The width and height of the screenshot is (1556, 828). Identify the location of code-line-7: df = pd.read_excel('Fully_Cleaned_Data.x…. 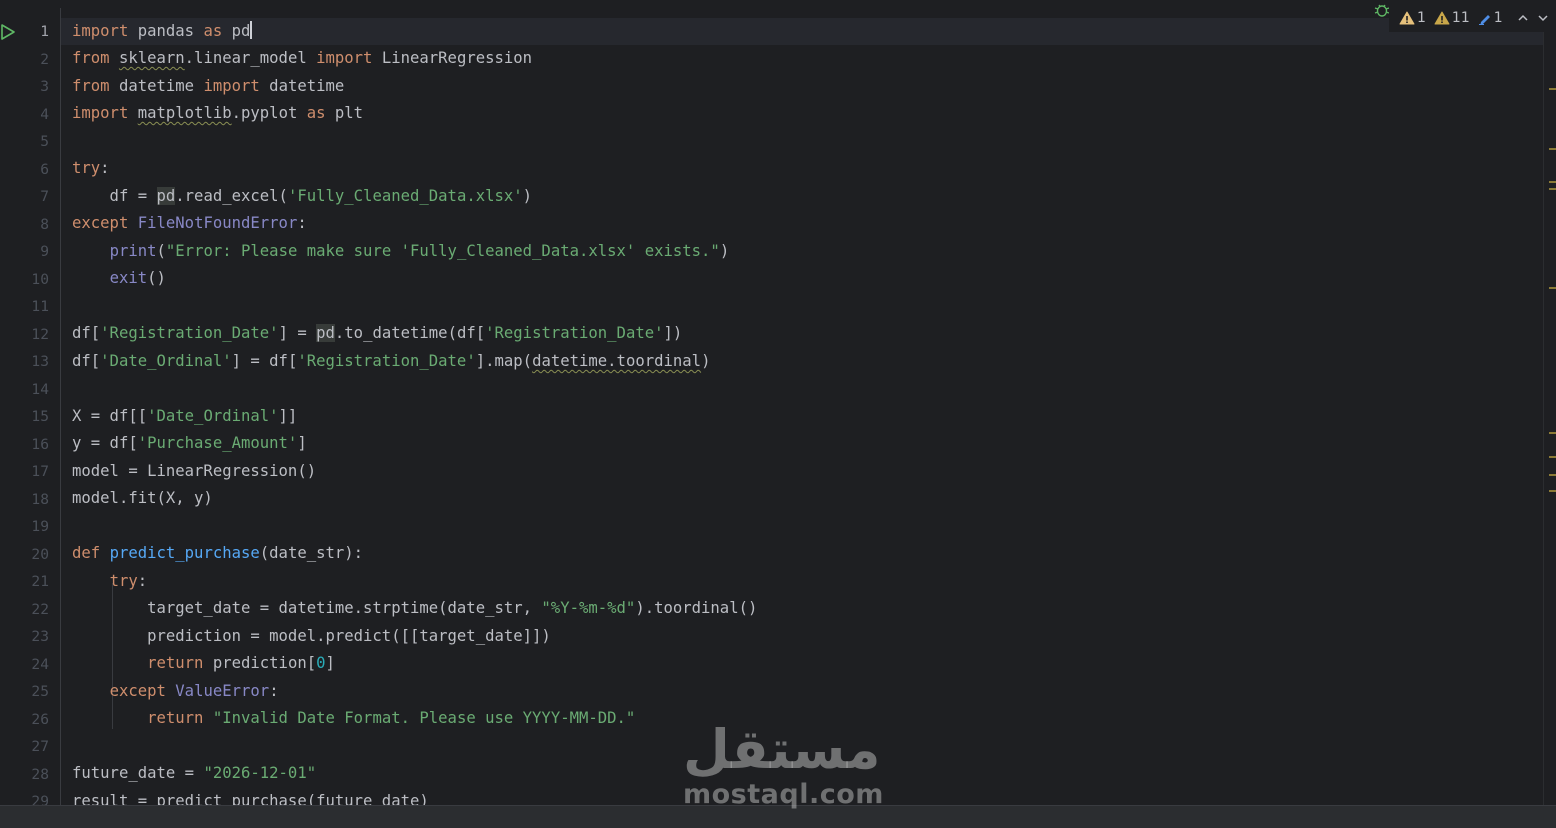
(802, 196).